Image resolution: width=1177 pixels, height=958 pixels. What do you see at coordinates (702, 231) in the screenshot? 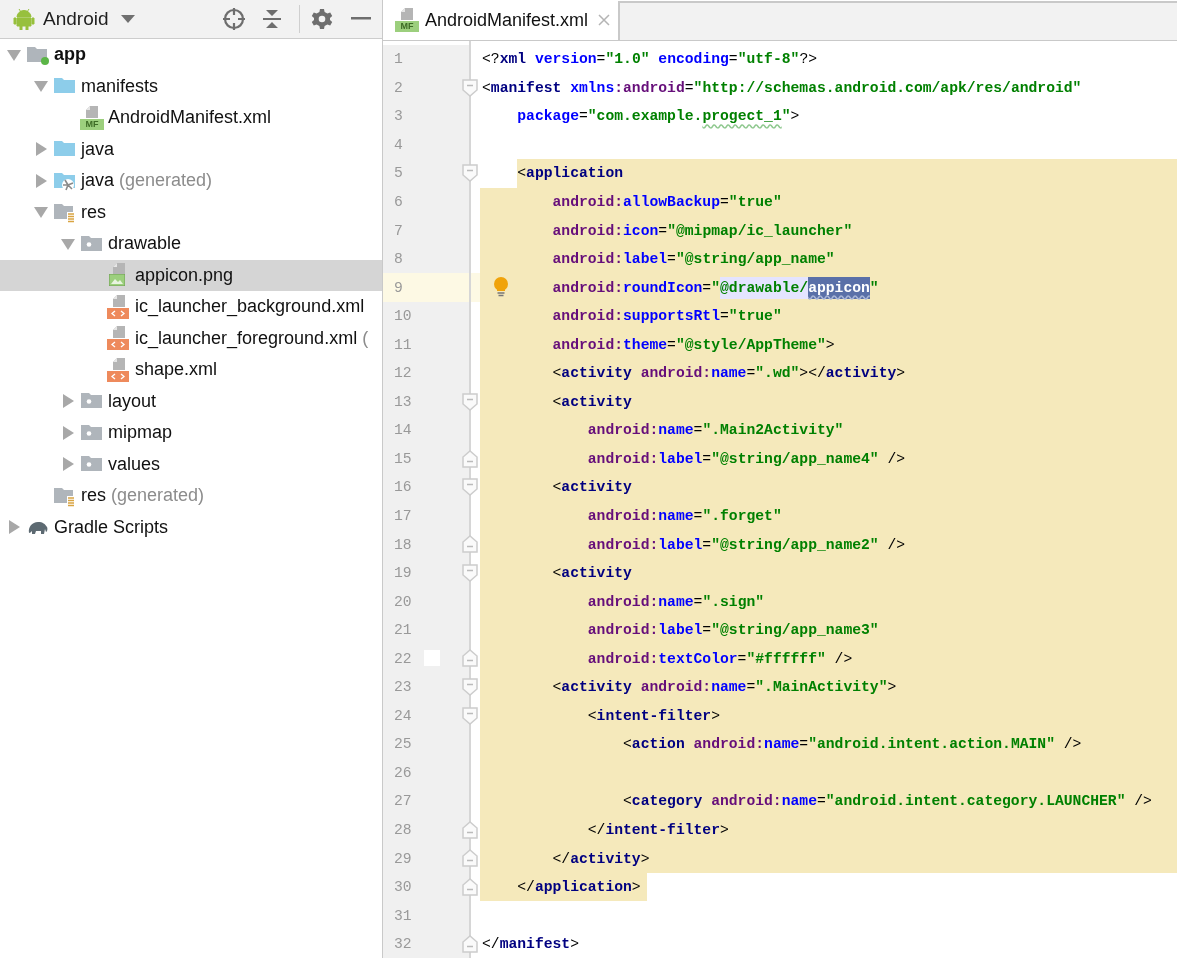
I see `code-line: android:icon="@mipmap/ic_launcher"` at bounding box center [702, 231].